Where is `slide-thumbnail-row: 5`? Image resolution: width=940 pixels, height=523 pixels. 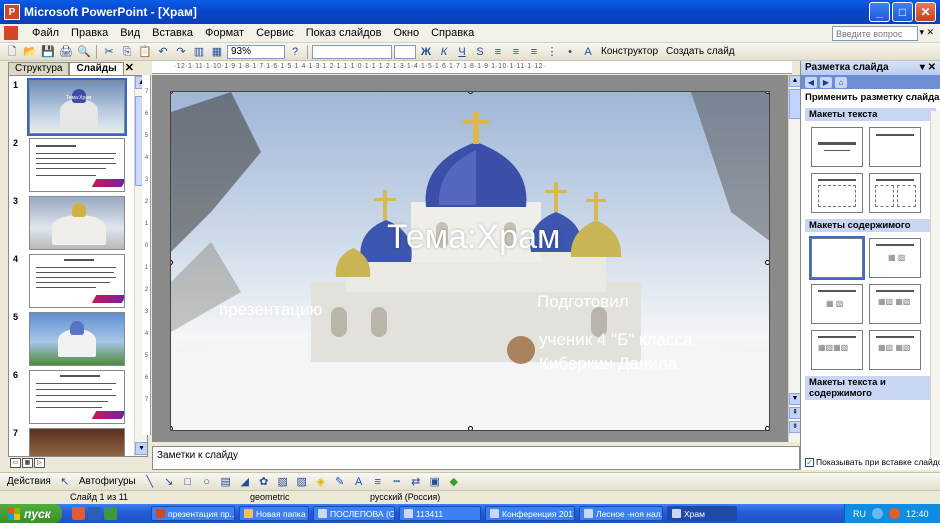 slide-thumbnail-row: 5 is located at coordinates (69, 341).